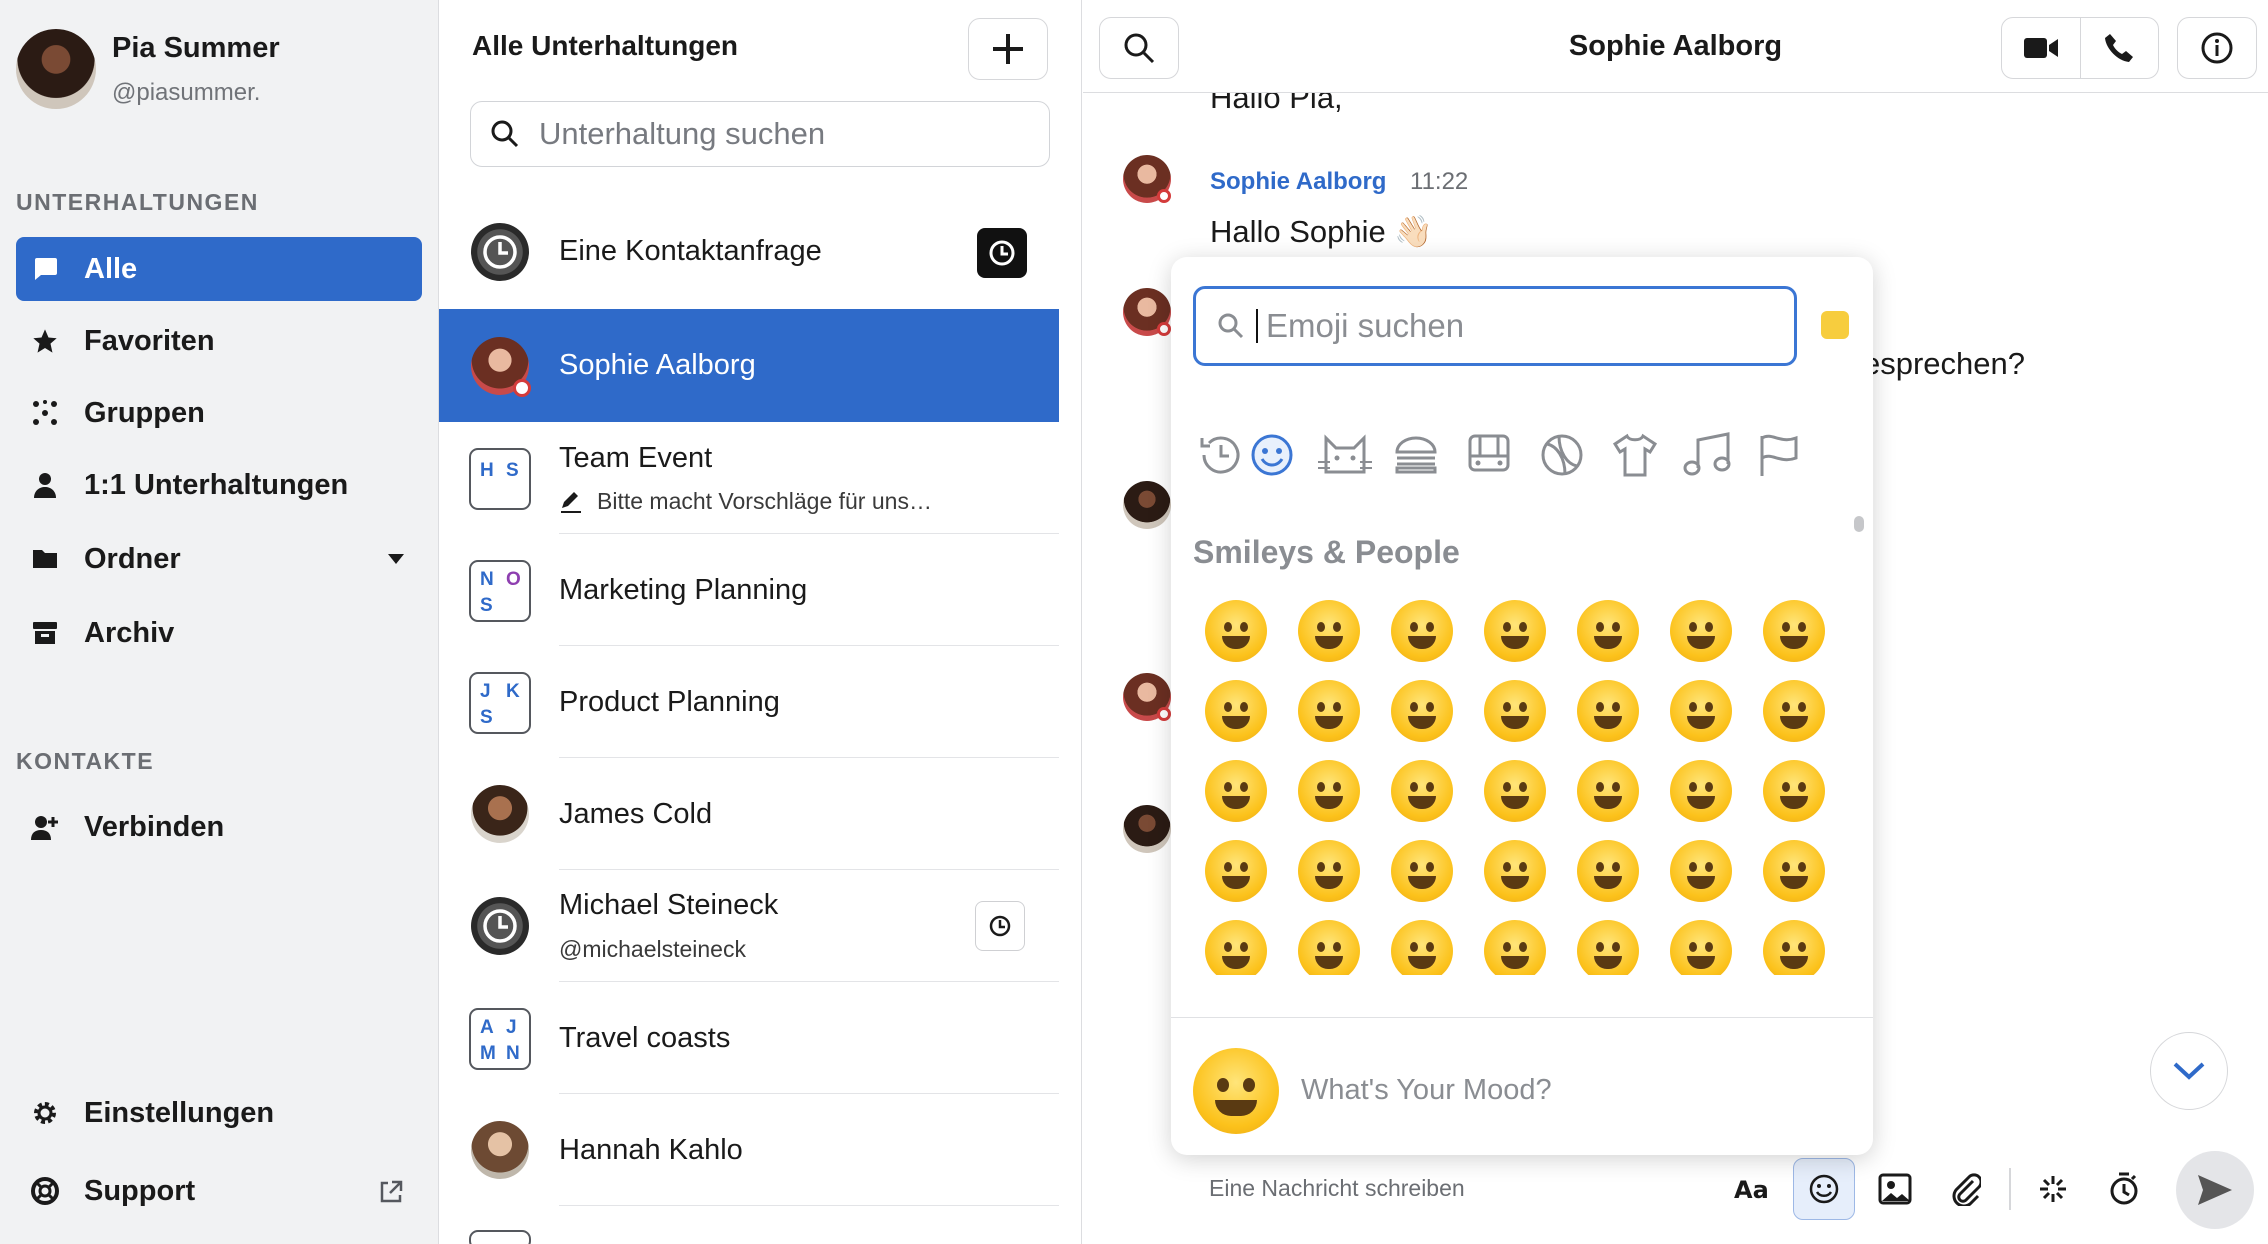 Image resolution: width=2268 pixels, height=1244 pixels. What do you see at coordinates (1164, 329) in the screenshot?
I see `status-dot` at bounding box center [1164, 329].